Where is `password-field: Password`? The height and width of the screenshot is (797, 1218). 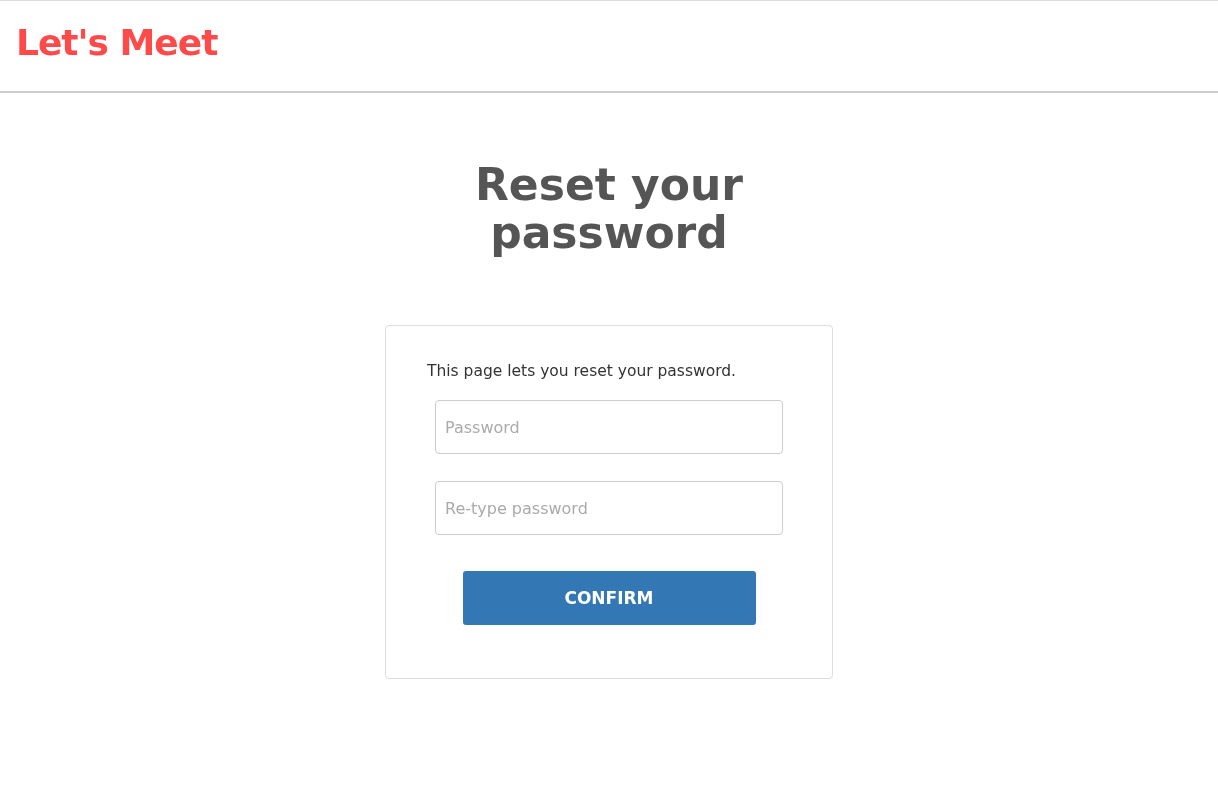
password-field: Password is located at coordinates (609, 427).